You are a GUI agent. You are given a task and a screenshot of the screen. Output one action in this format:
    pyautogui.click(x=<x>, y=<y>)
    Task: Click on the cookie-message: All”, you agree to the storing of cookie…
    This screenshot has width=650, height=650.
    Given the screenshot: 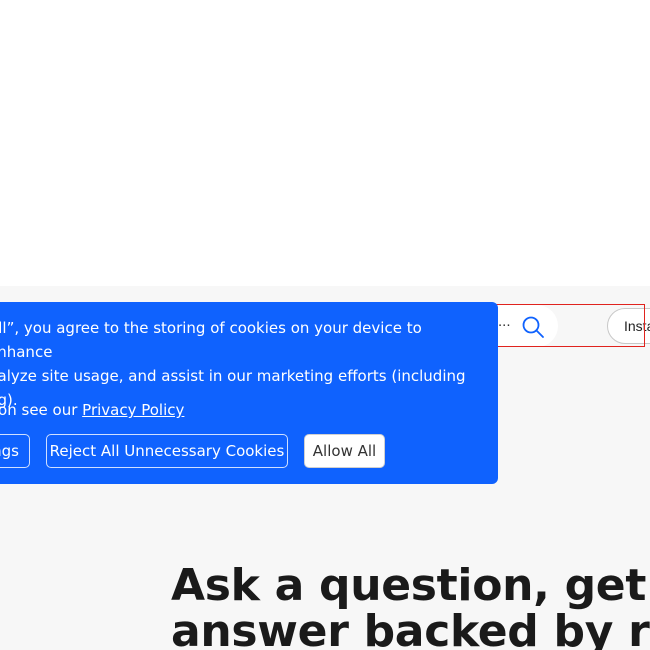 What is the action you would take?
    pyautogui.click(x=233, y=364)
    